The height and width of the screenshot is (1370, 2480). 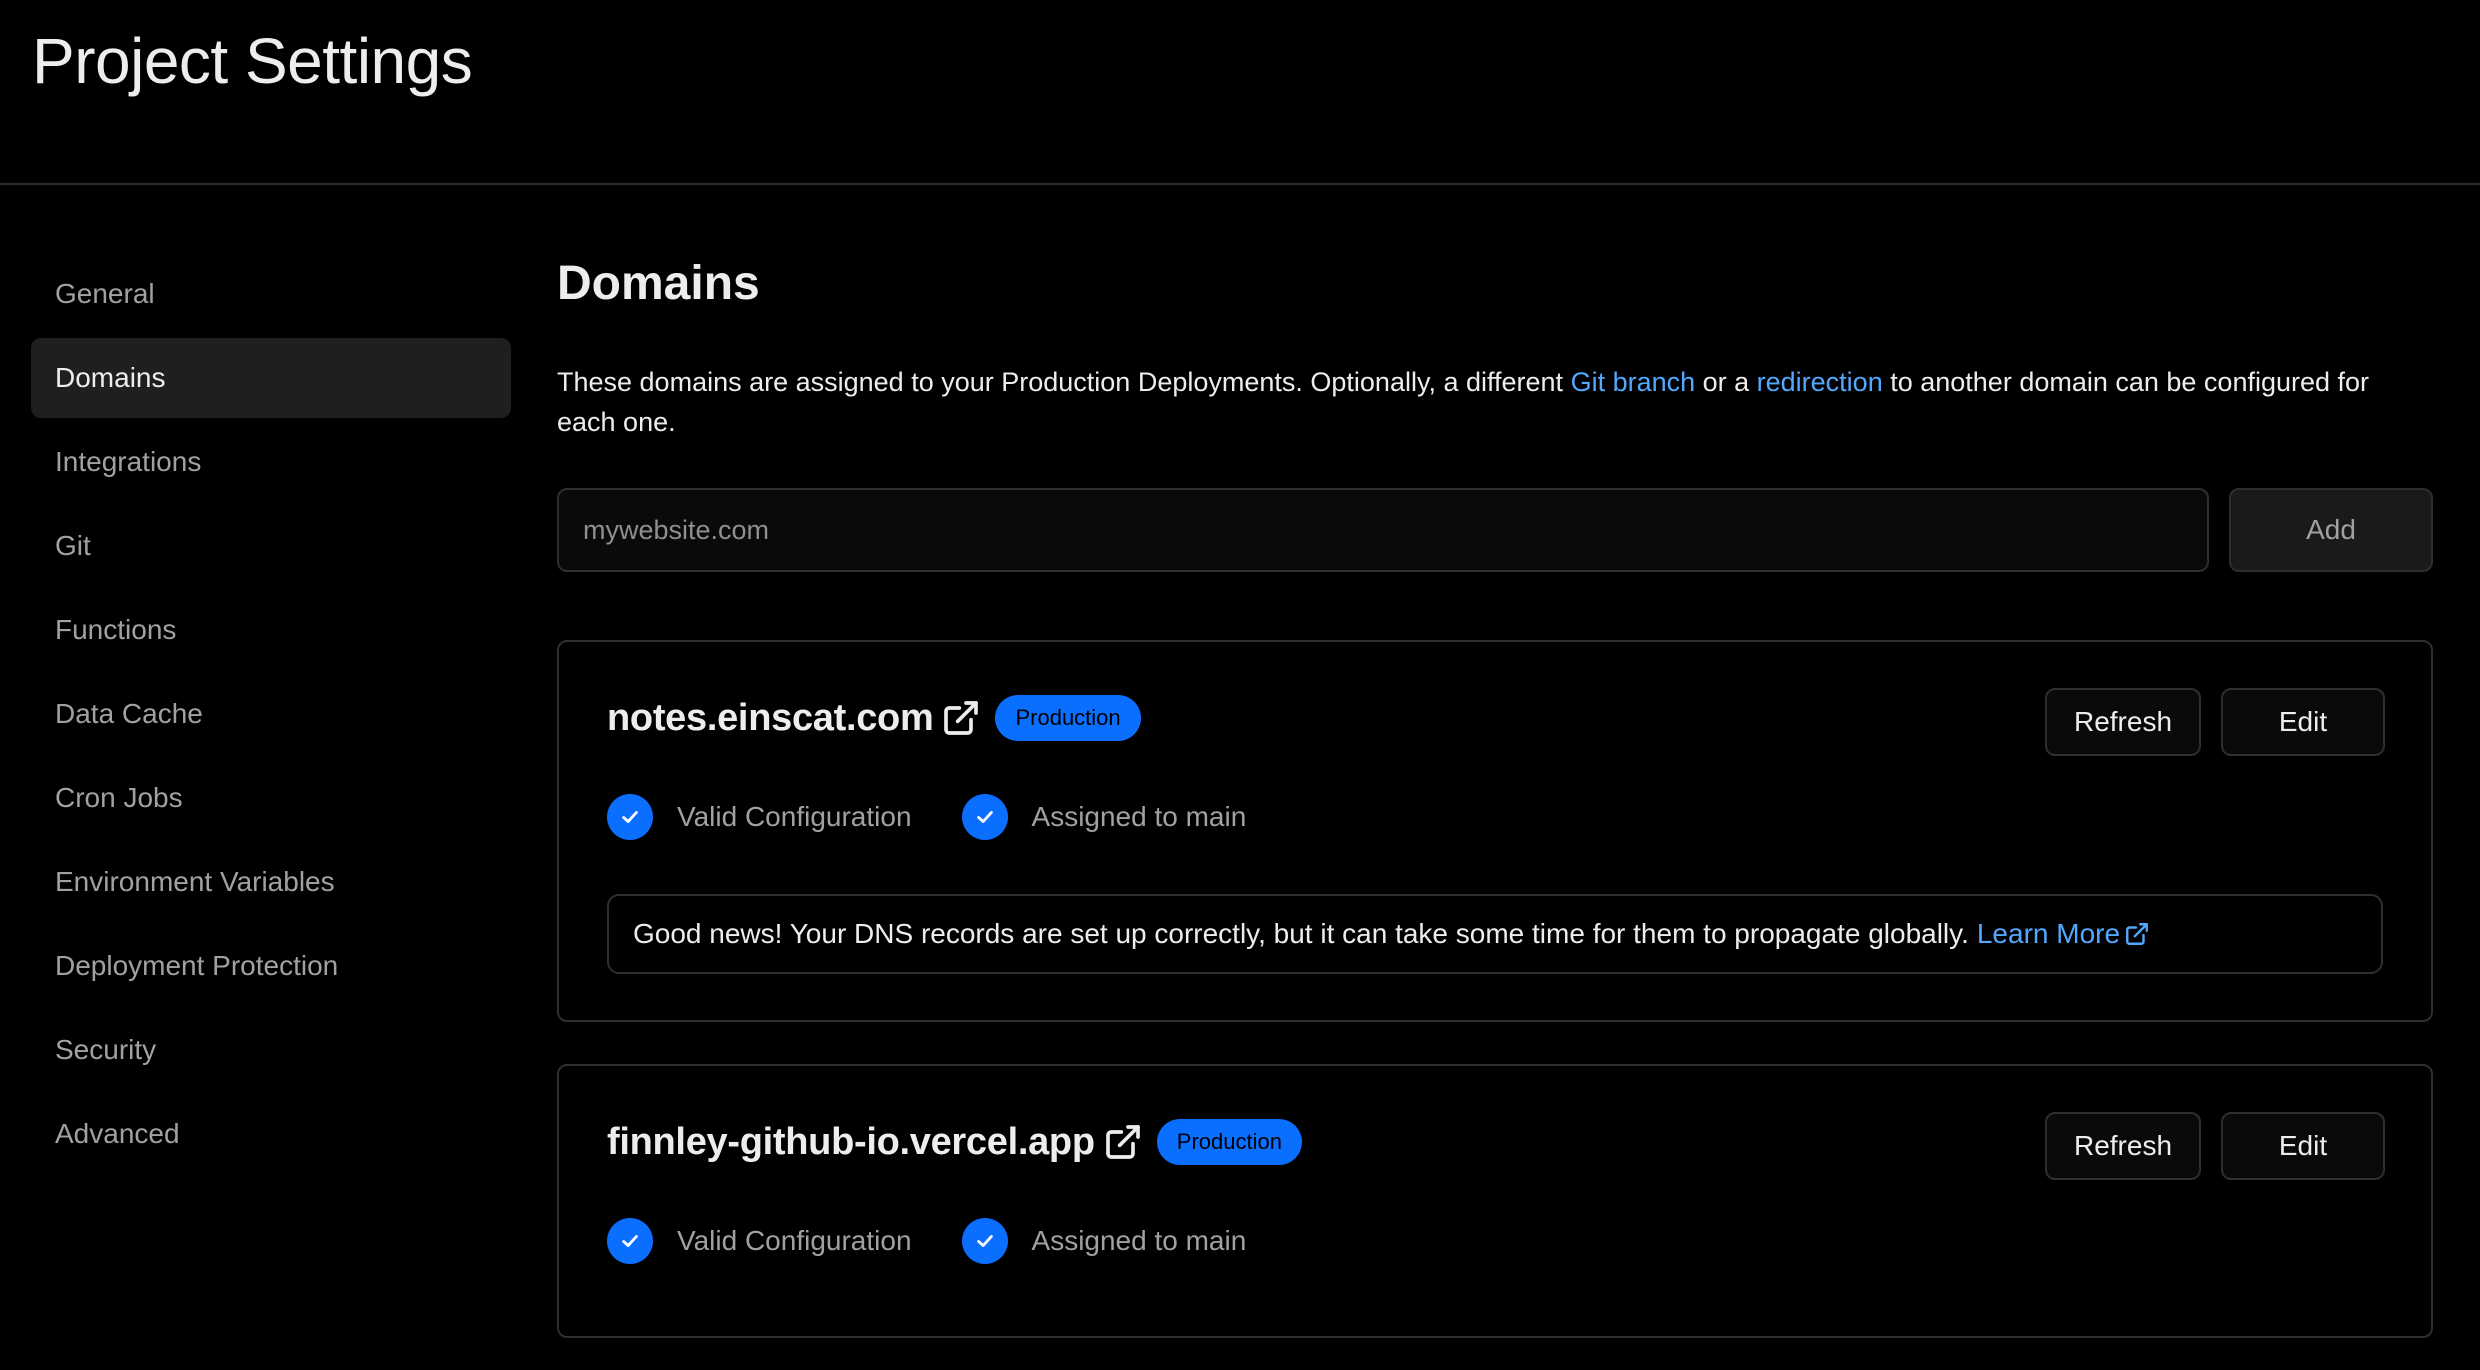 I want to click on sidebar-item-environment-variables: Environment Variables, so click(x=271, y=882).